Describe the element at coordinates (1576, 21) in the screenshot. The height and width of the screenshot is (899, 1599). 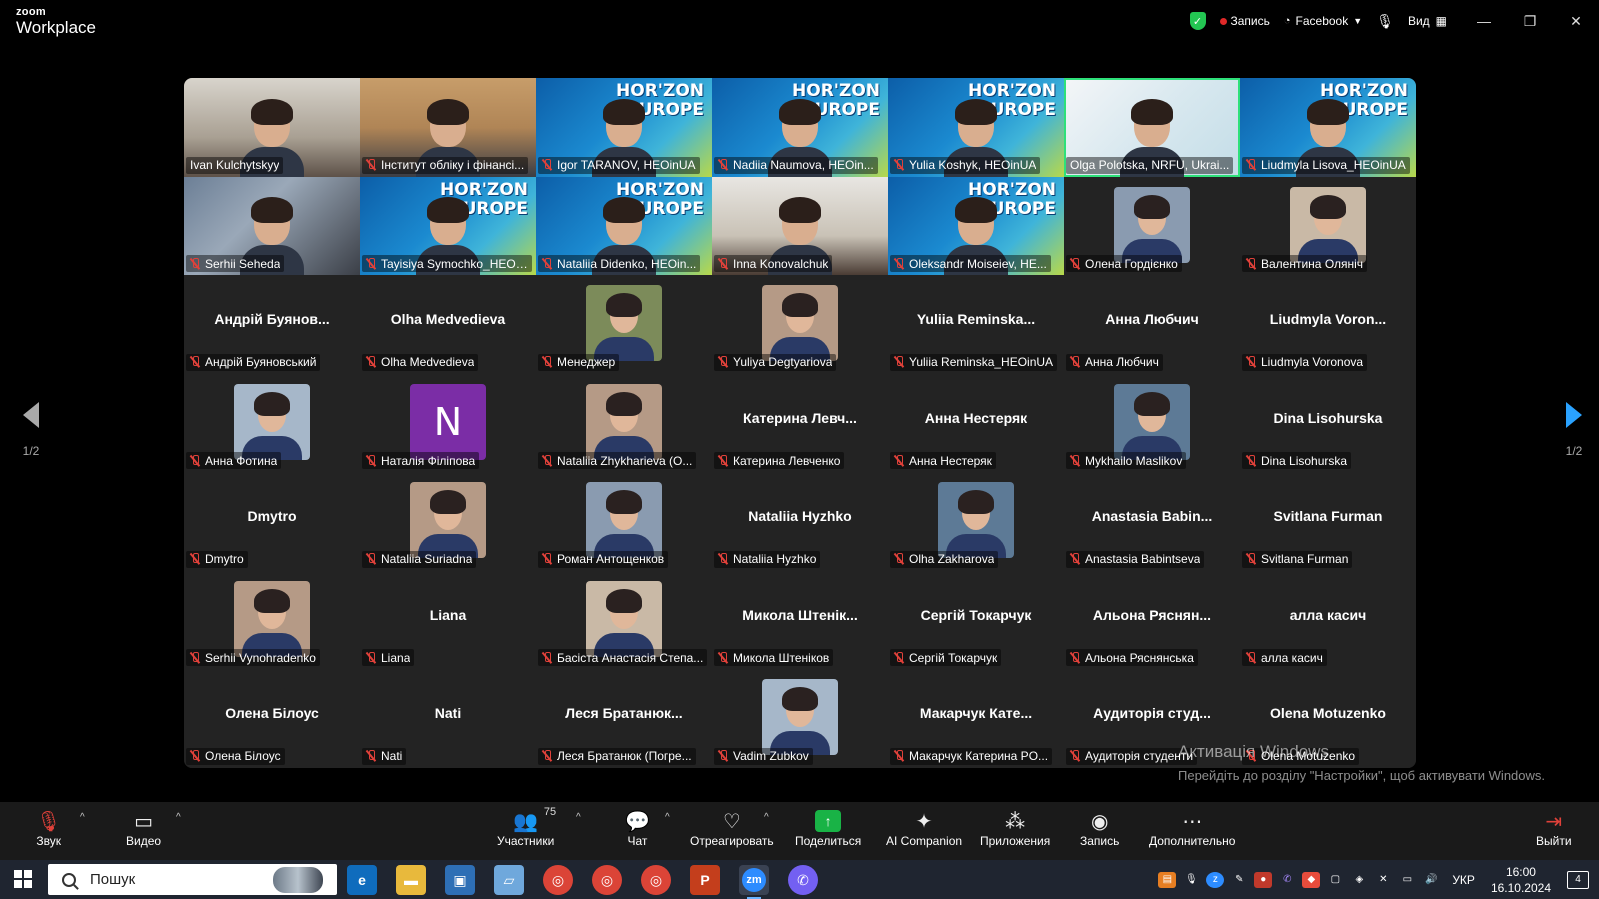
I see `close-button: ✕` at that location.